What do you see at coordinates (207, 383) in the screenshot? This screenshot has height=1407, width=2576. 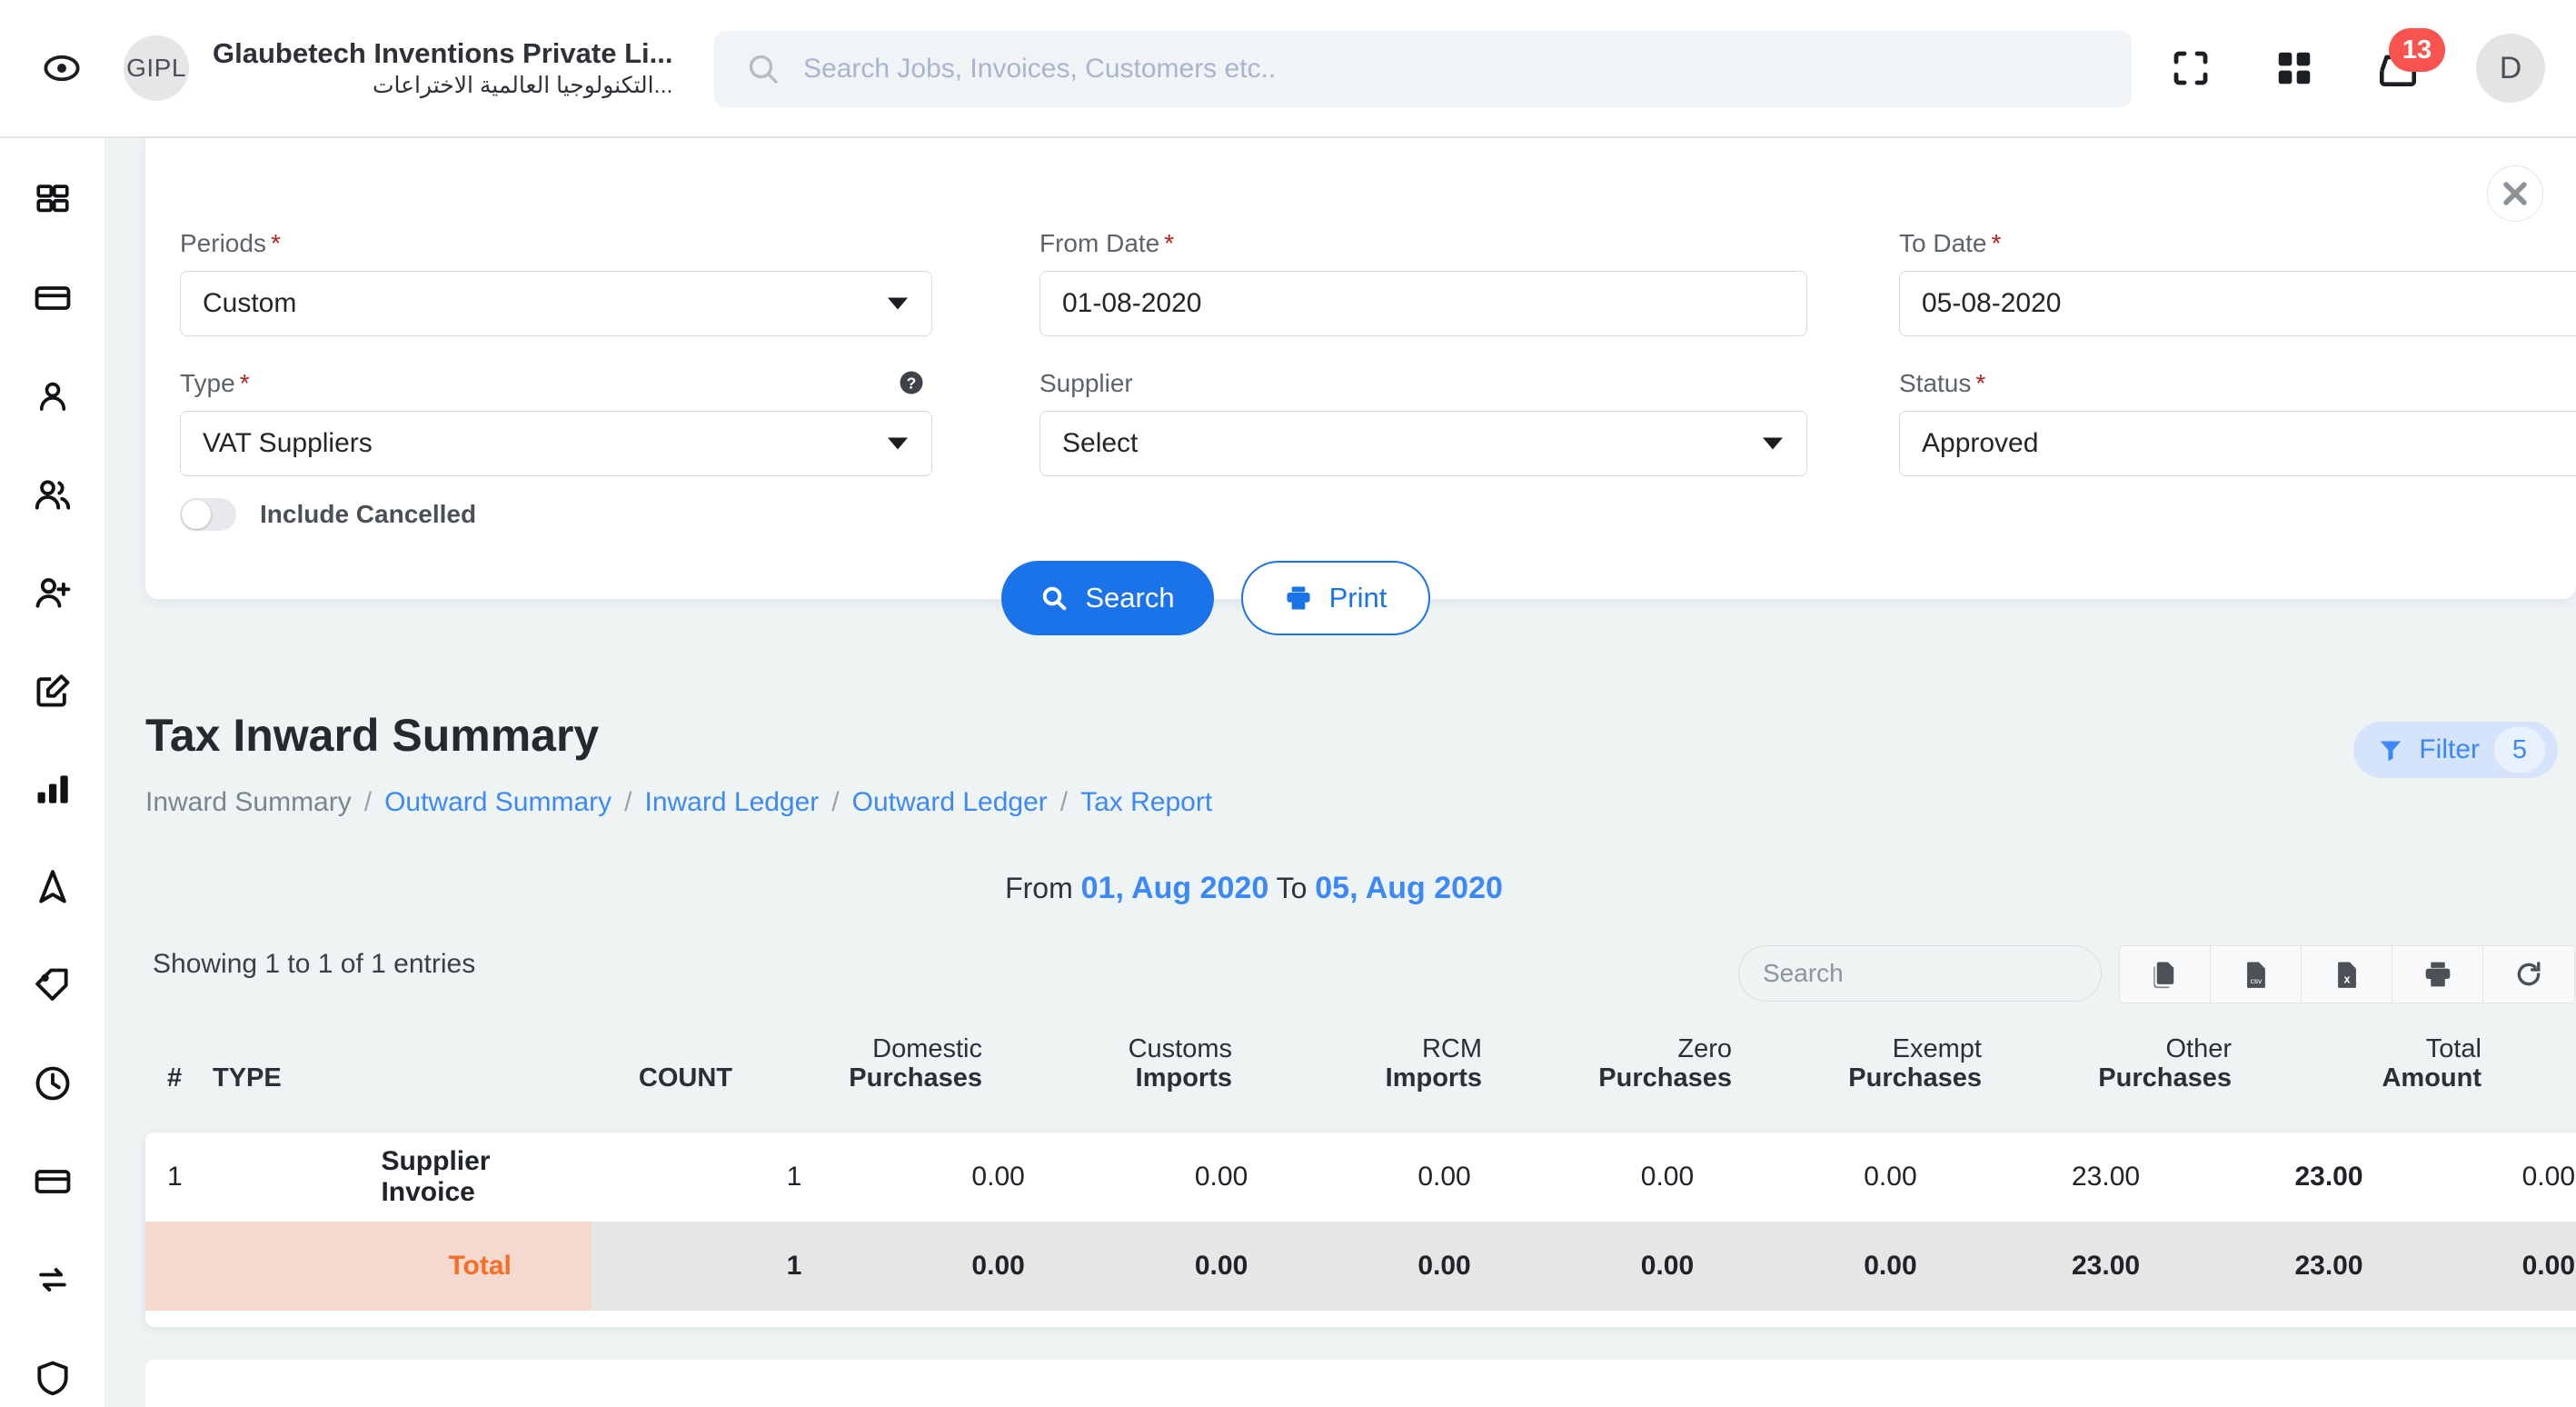 I see `type-label-text: Type` at bounding box center [207, 383].